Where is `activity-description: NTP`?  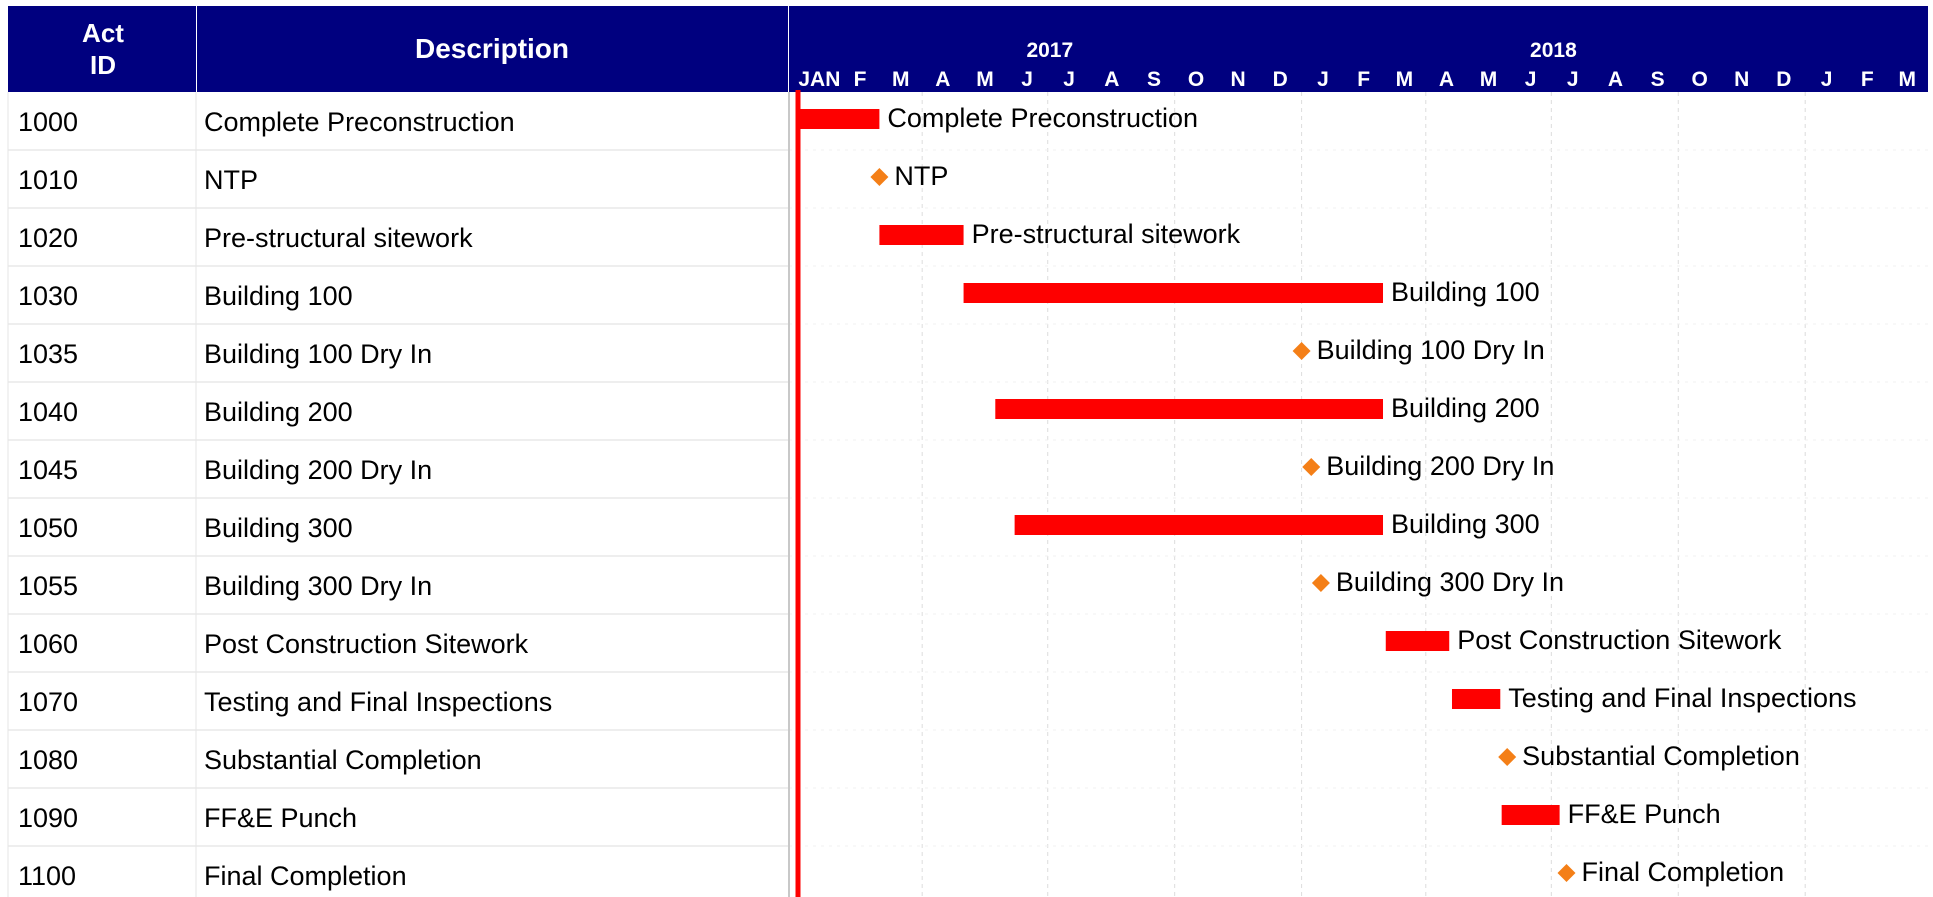 activity-description: NTP is located at coordinates (231, 180).